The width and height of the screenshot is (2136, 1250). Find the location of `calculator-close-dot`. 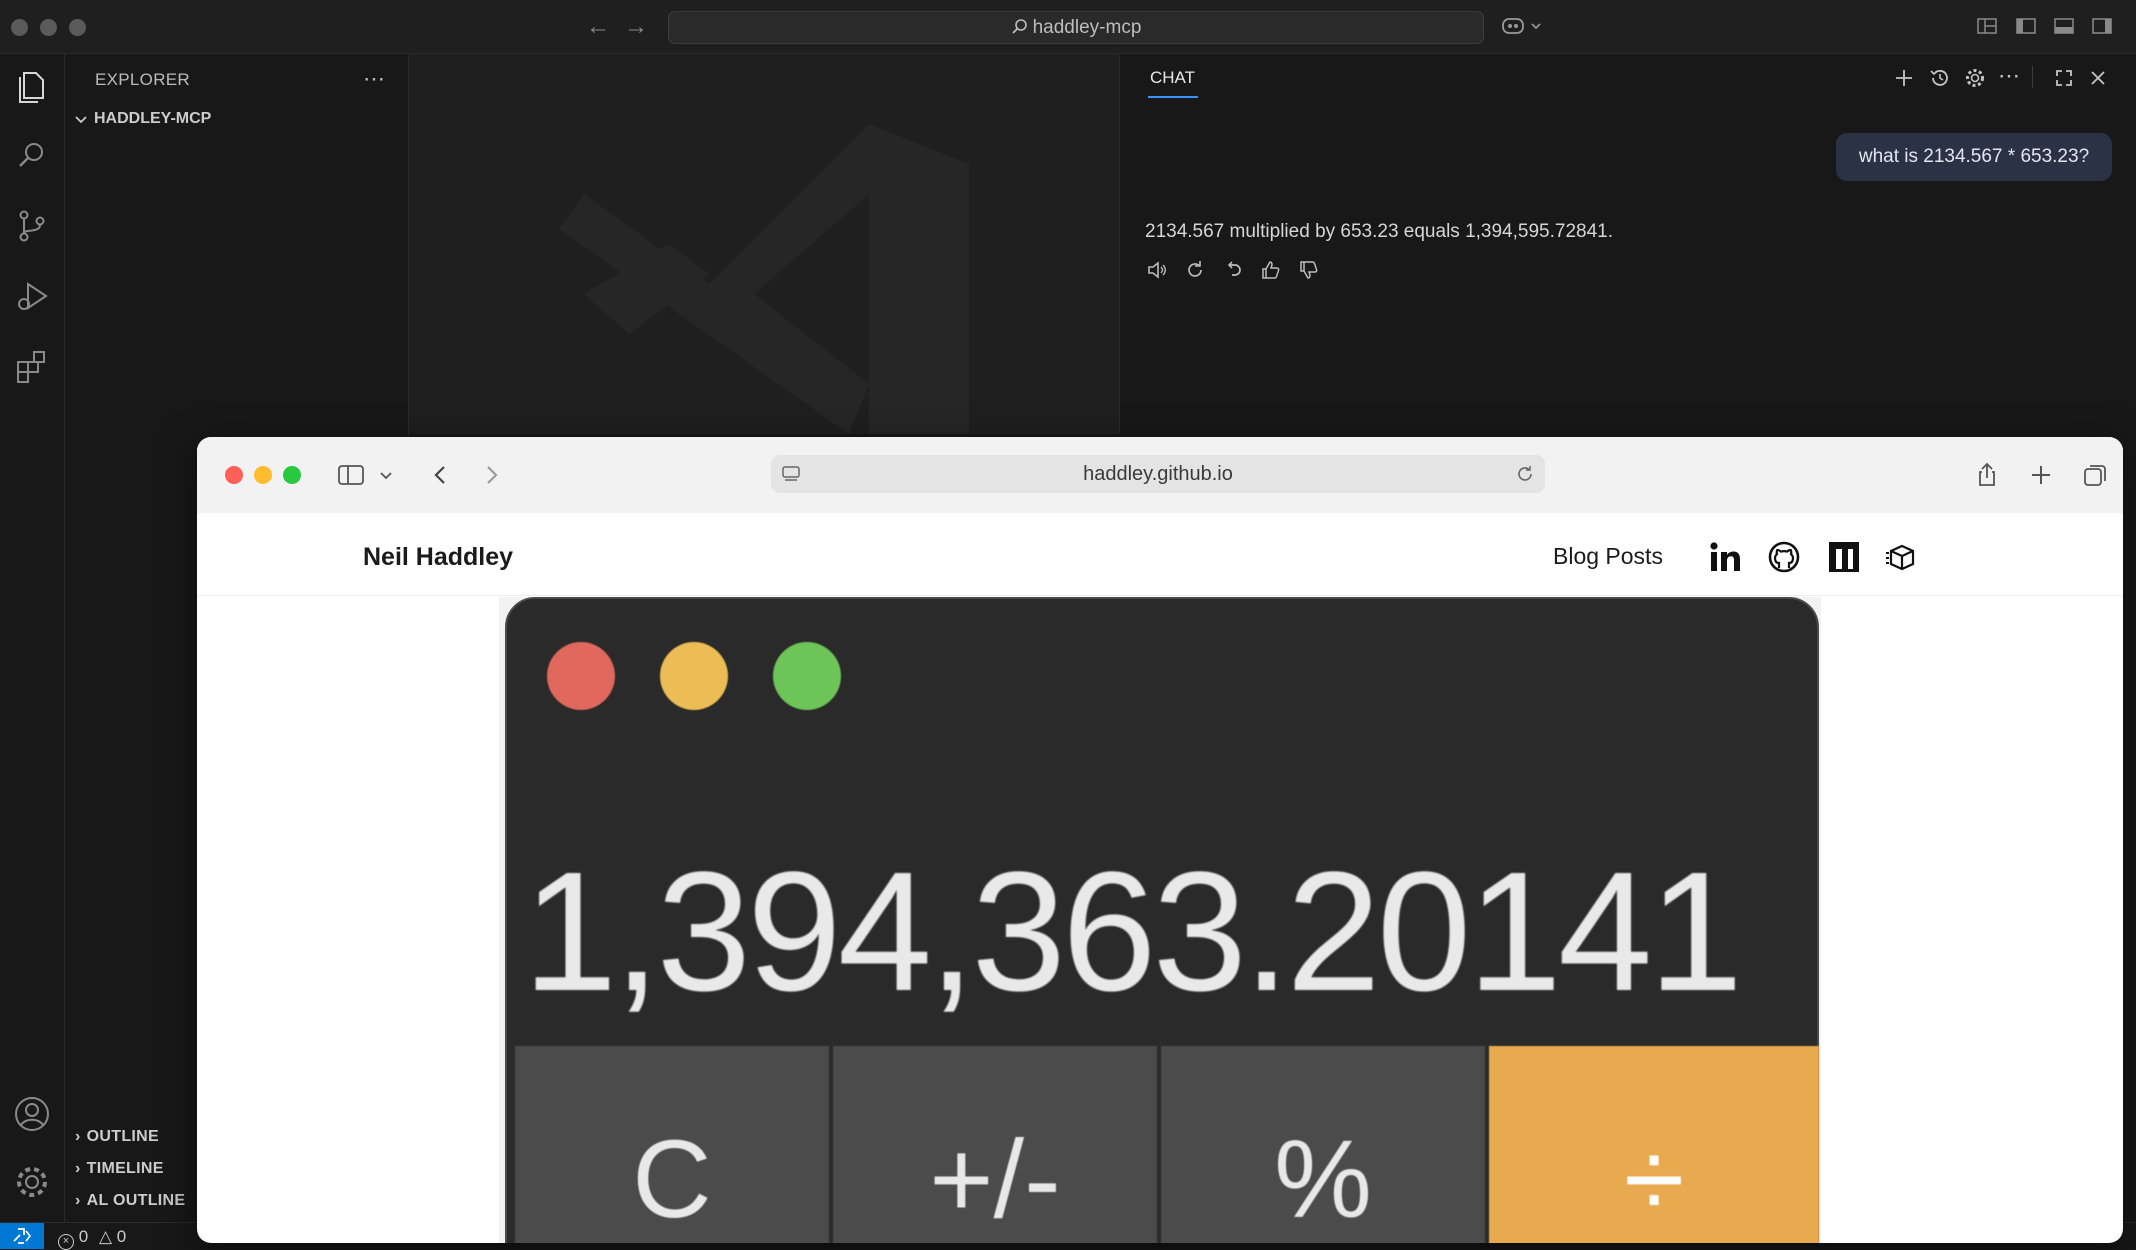

calculator-close-dot is located at coordinates (581, 676).